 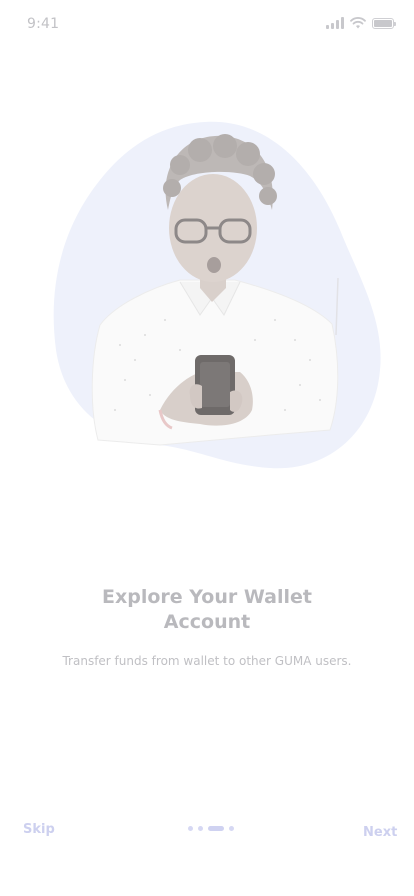 I want to click on page-dot-3-active, so click(x=216, y=828).